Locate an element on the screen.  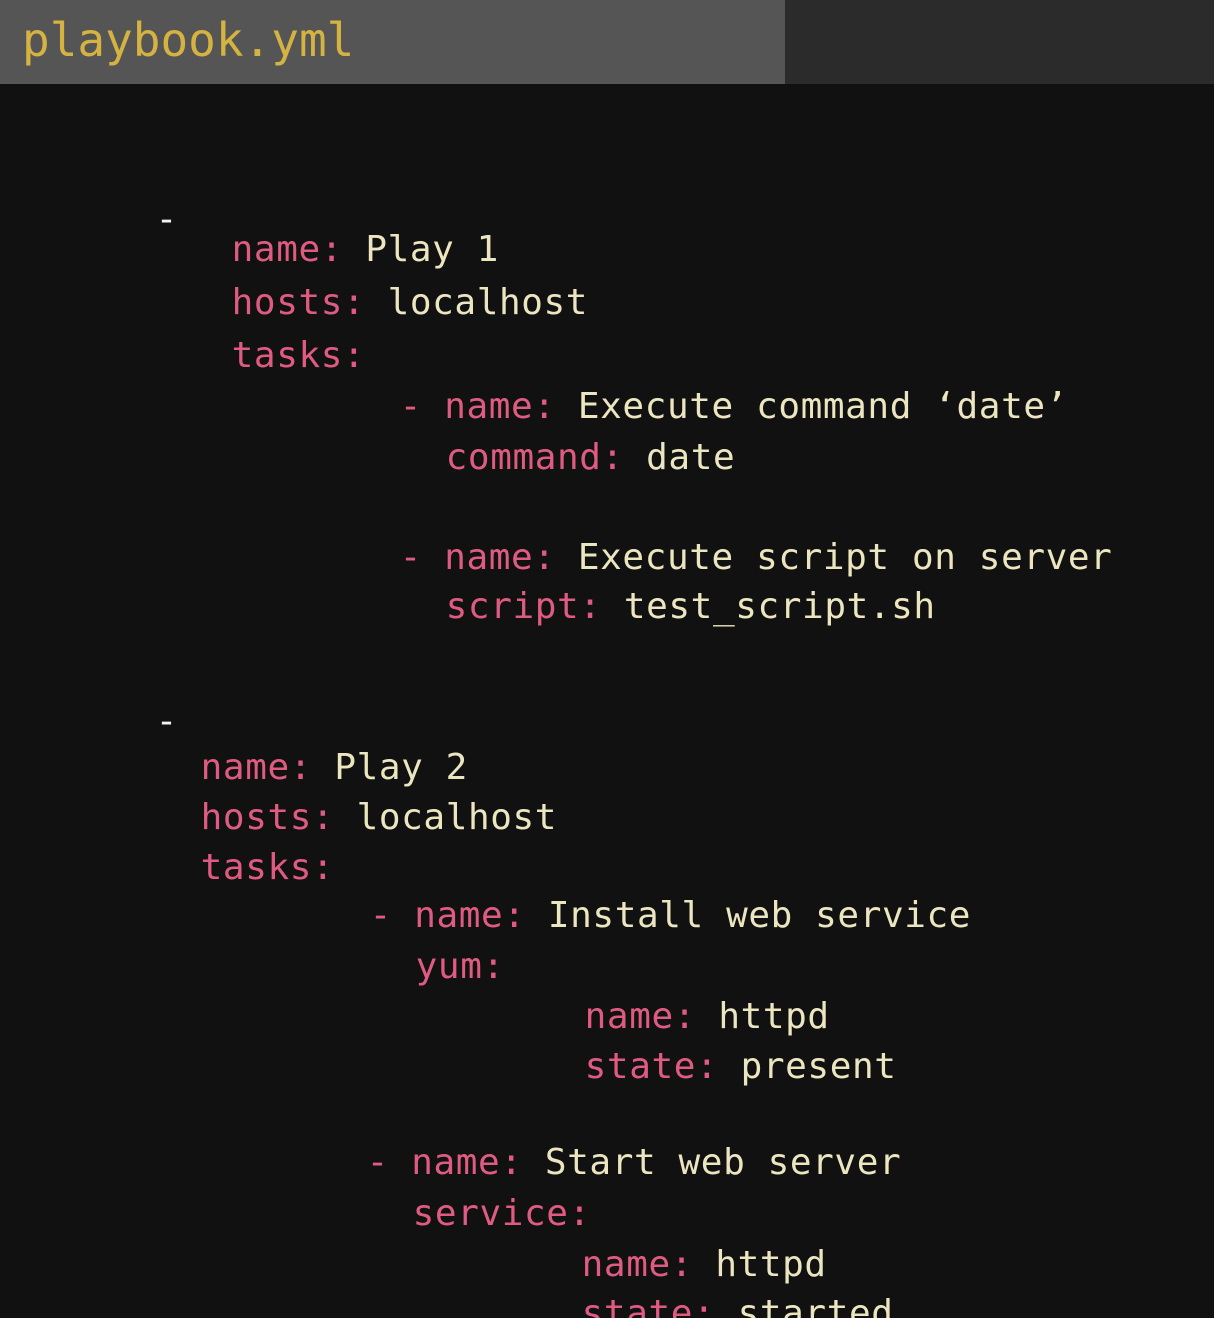
tab-bar: playbook.yml is located at coordinates (607, 42).